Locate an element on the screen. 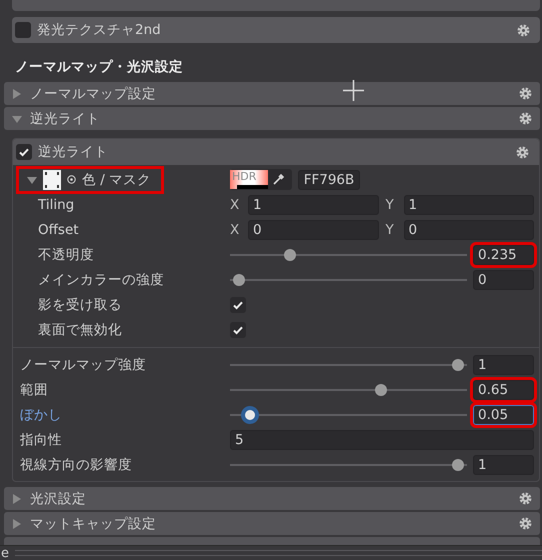 This screenshot has height=560, width=542. foldout-header: 逆光ライト is located at coordinates (272, 118).